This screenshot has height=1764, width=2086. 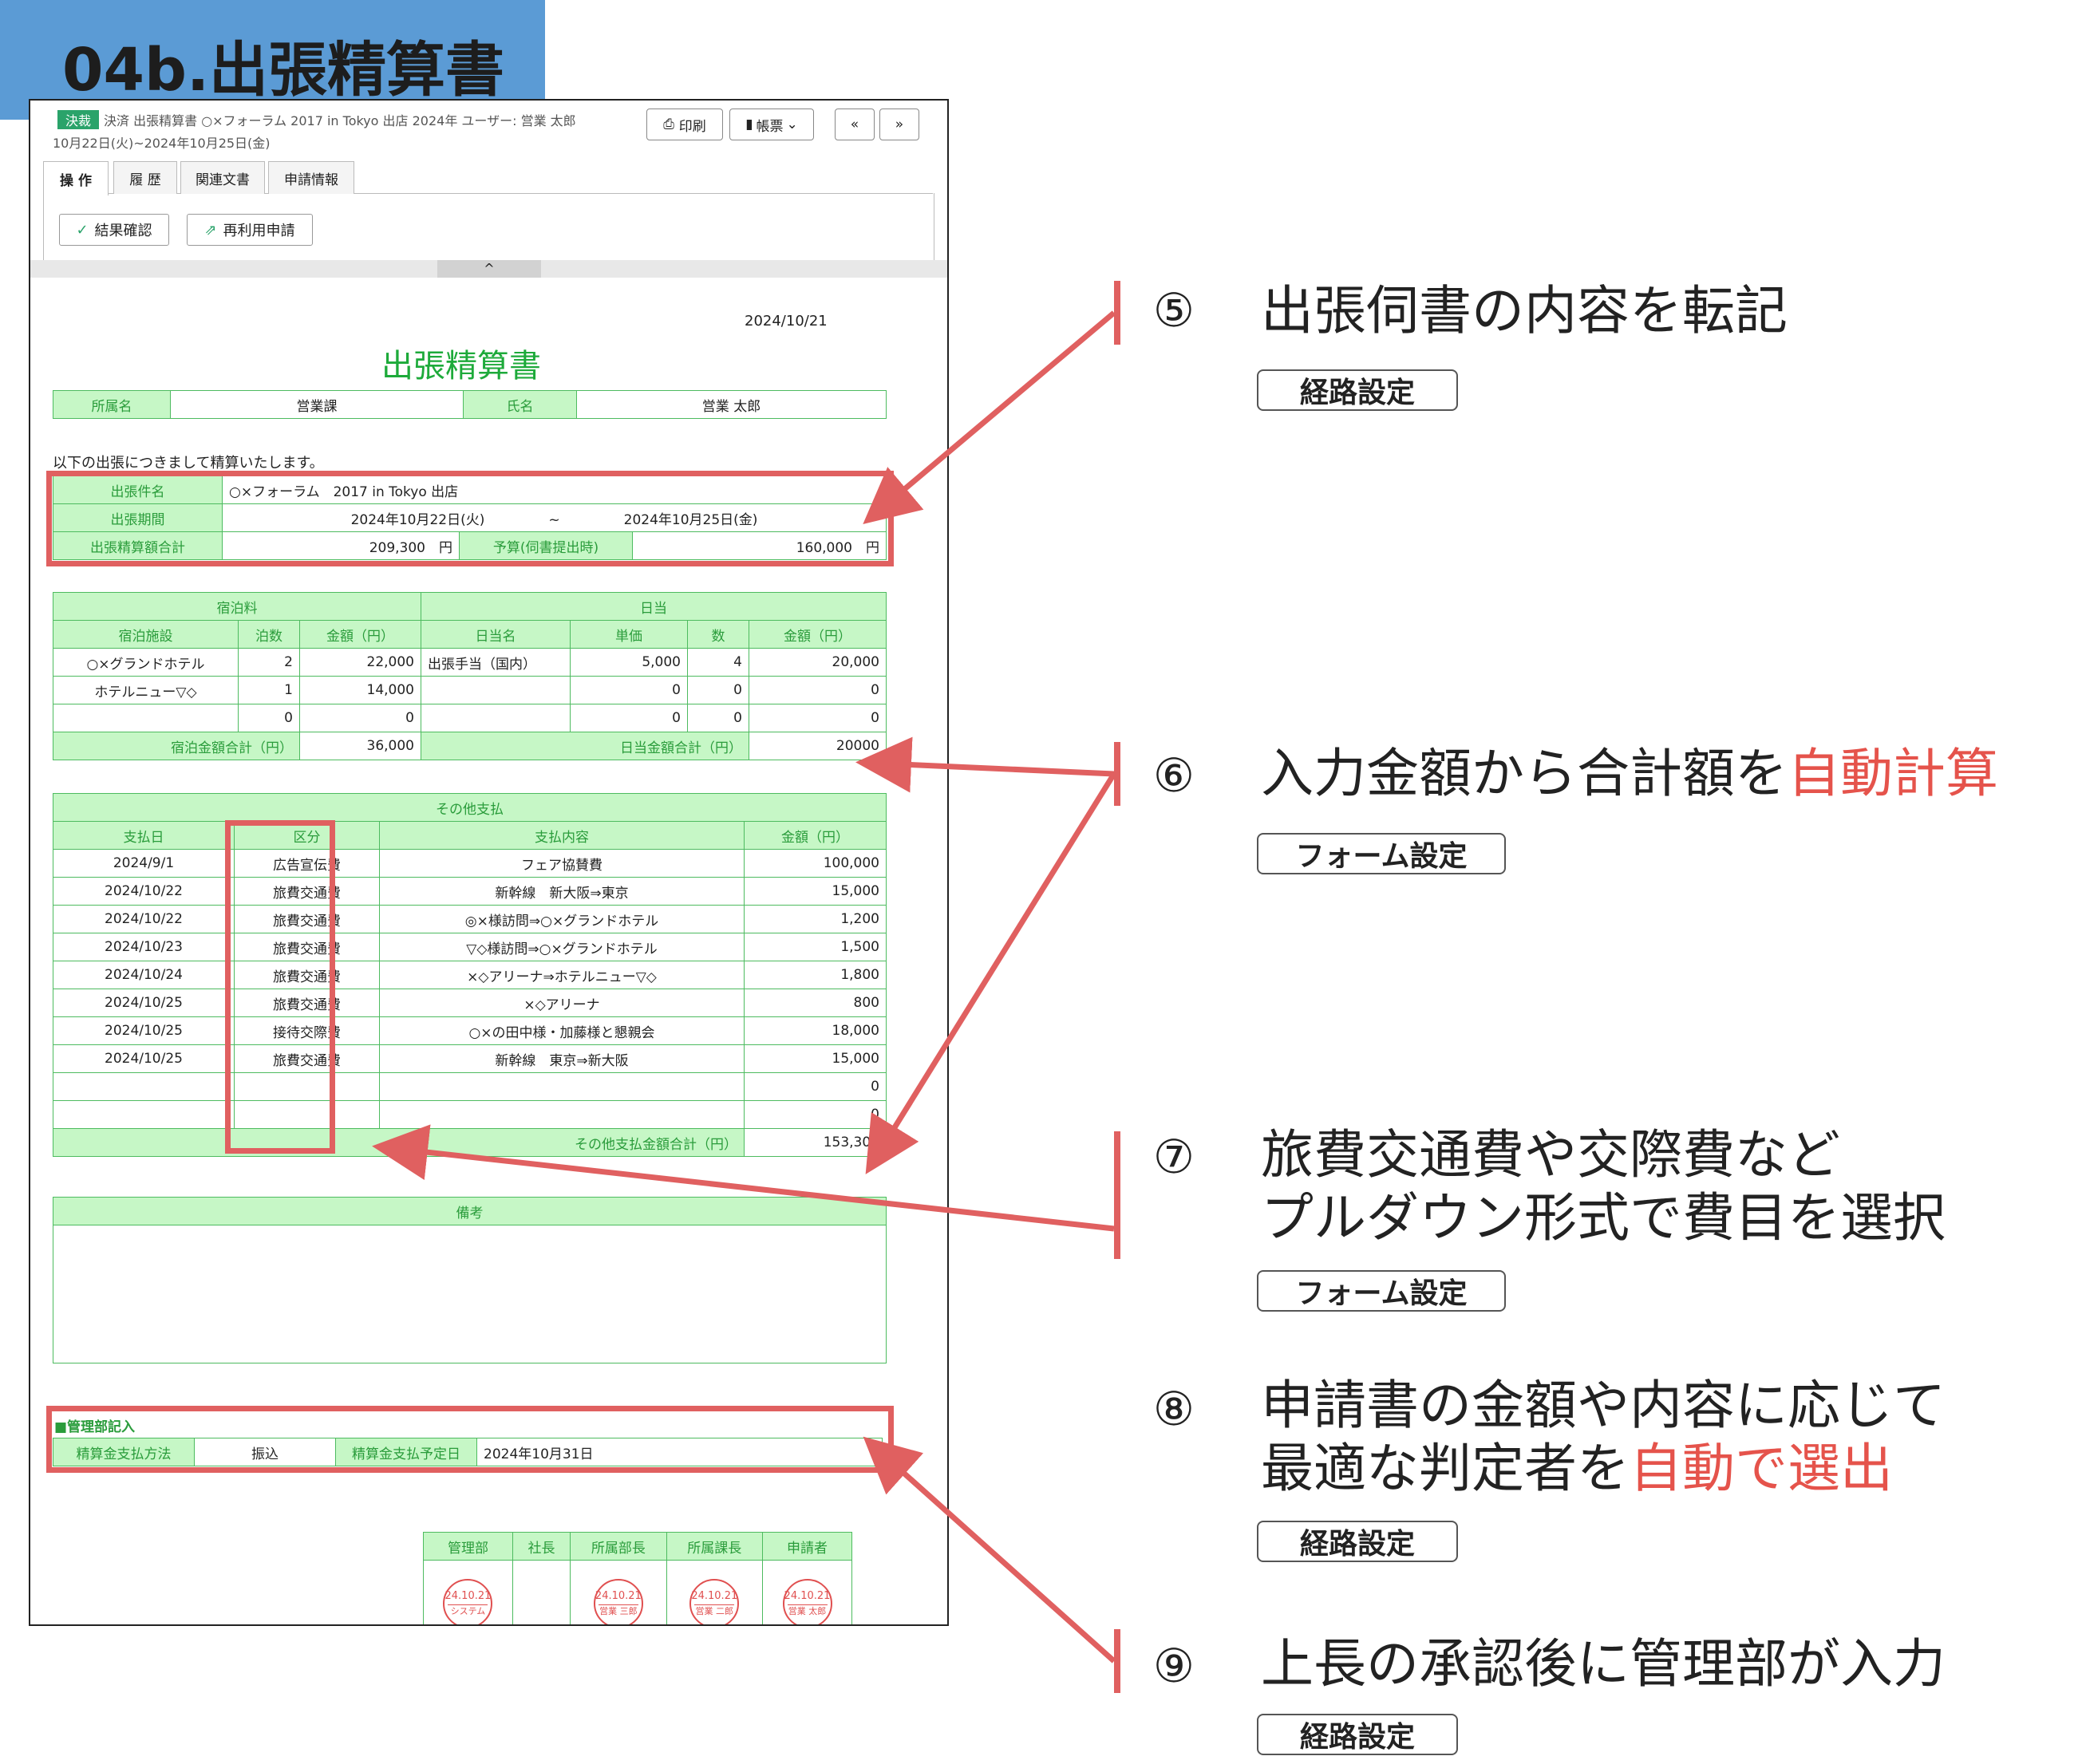 What do you see at coordinates (990, 973) in the screenshot?
I see `arrow-6b` at bounding box center [990, 973].